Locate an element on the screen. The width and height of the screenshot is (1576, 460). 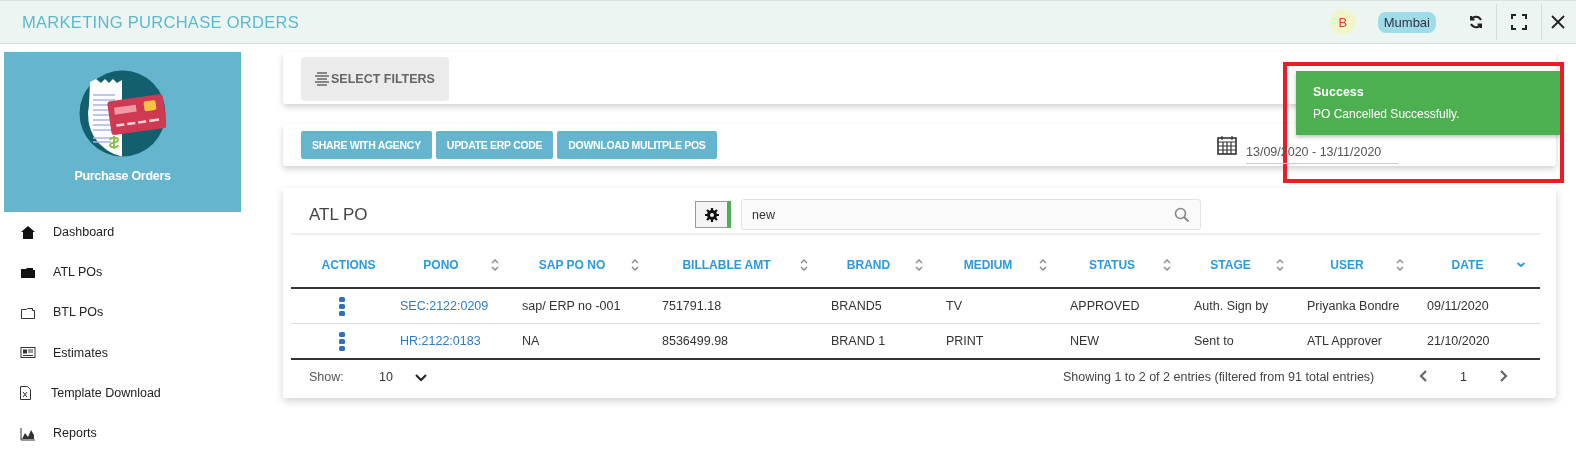
action-button: UPDATE ERP CODE is located at coordinates (494, 145).